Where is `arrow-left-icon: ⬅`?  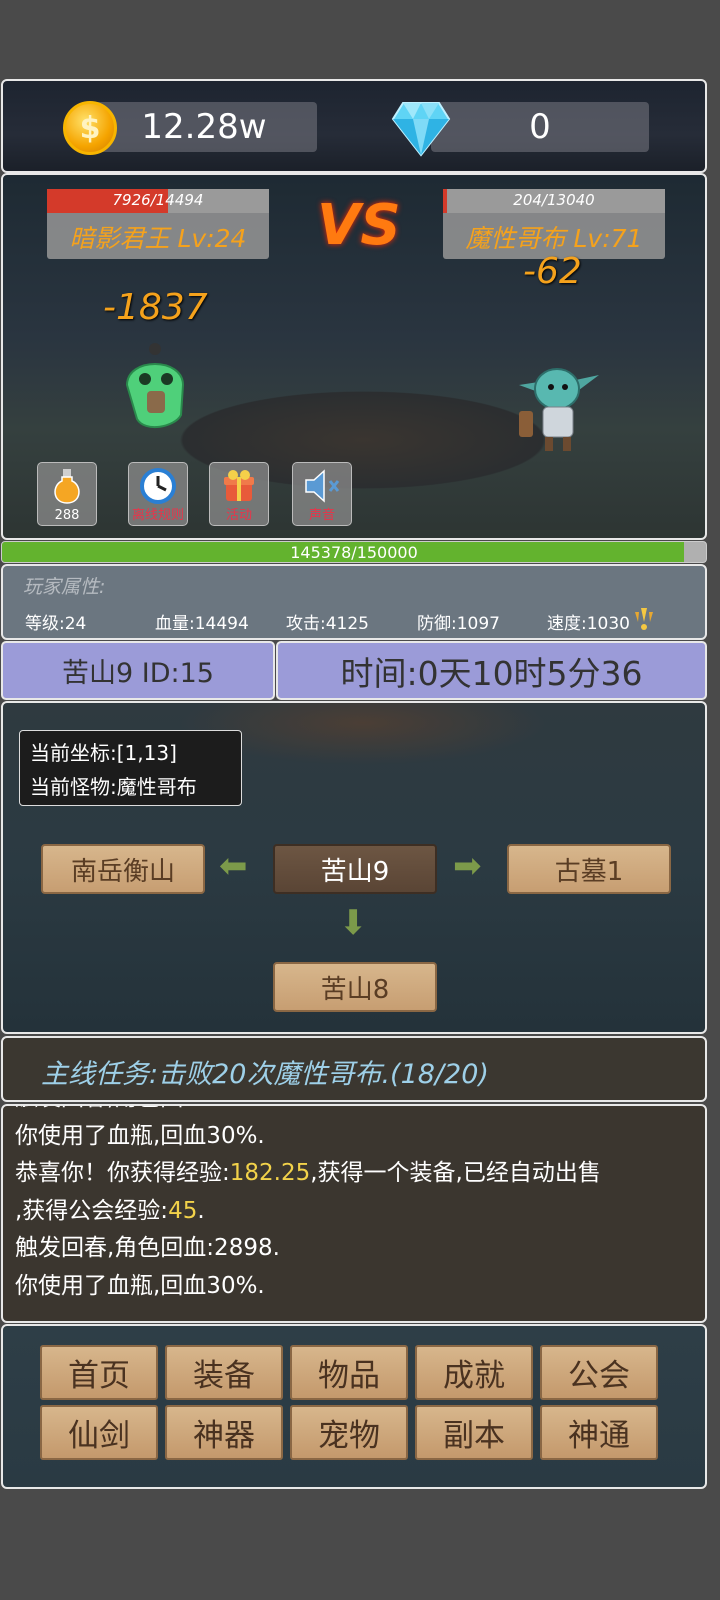 arrow-left-icon: ⬅ is located at coordinates (233, 866).